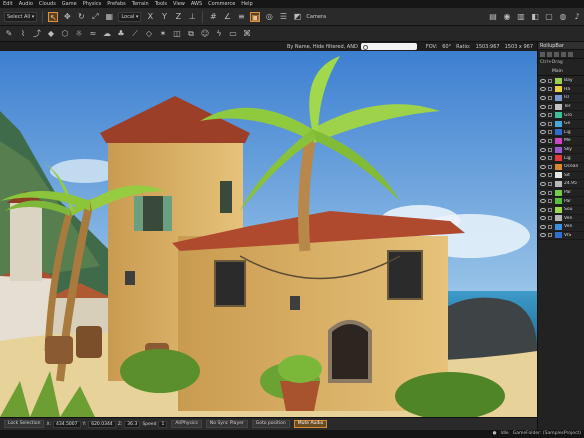 The height and width of the screenshot is (438, 584). What do you see at coordinates (192, 17) in the screenshot?
I see `axis-xy-icon: ⊥` at bounding box center [192, 17].